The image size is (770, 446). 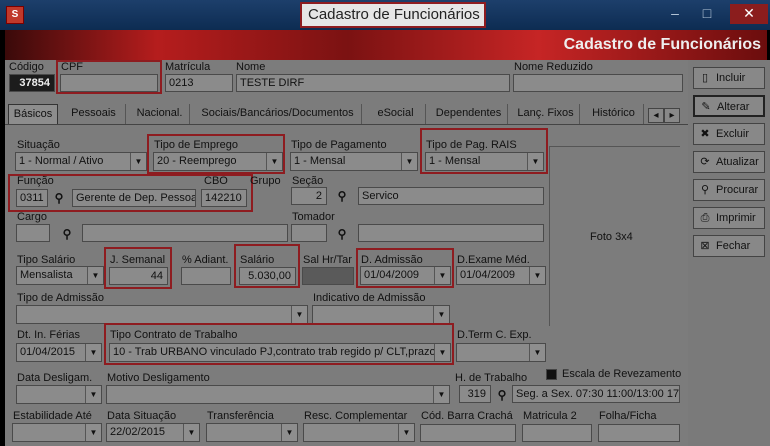 What do you see at coordinates (199, 83) in the screenshot?
I see `matricula-field: 0213` at bounding box center [199, 83].